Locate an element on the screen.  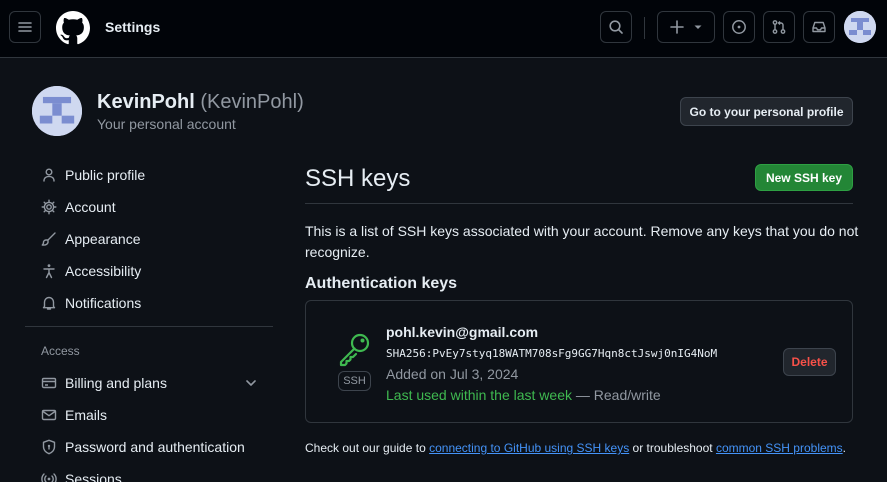
person-icon is located at coordinates (49, 175).